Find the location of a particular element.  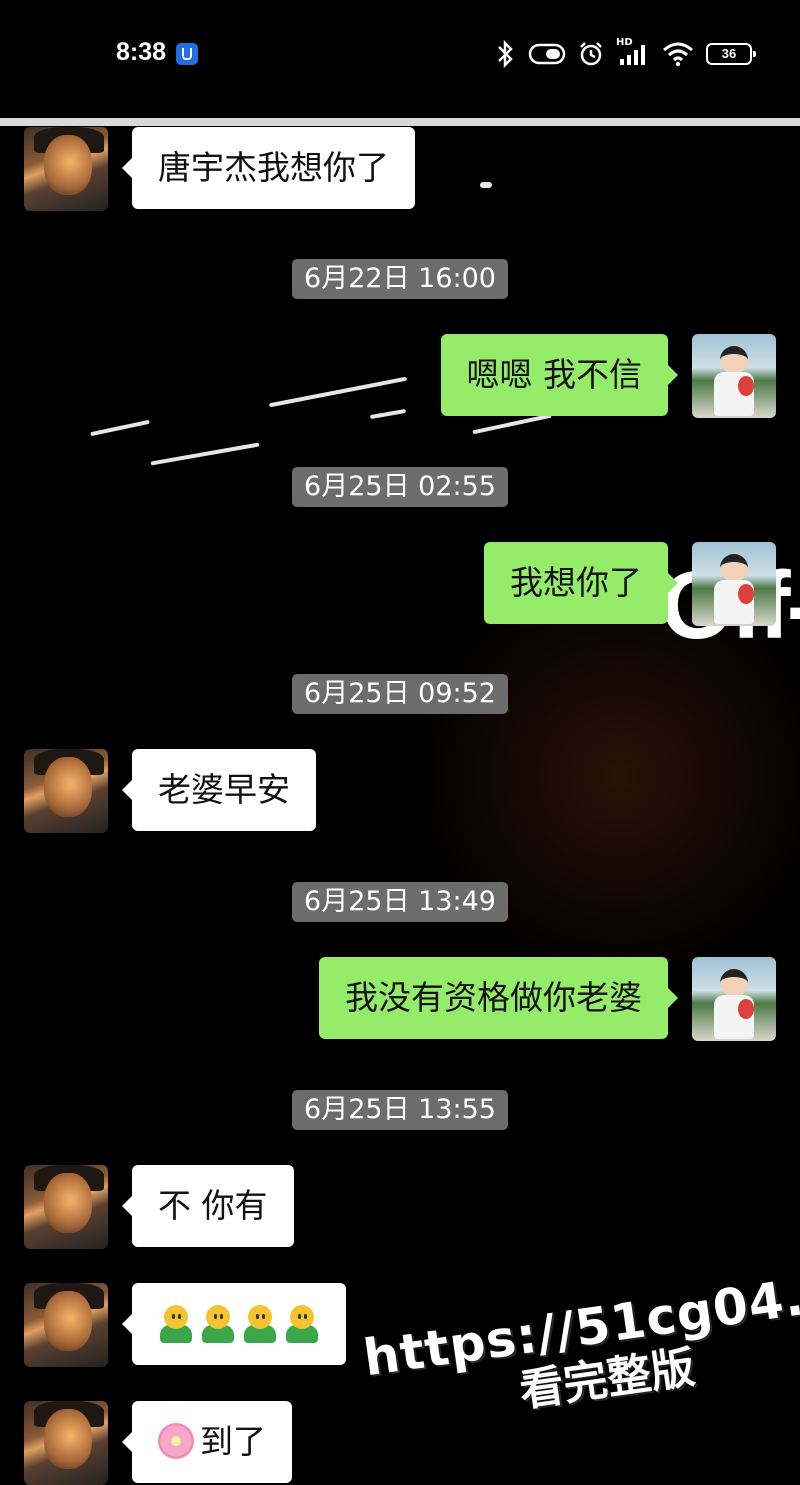

received-message: 唐宇杰我想你了 is located at coordinates (268, 168).